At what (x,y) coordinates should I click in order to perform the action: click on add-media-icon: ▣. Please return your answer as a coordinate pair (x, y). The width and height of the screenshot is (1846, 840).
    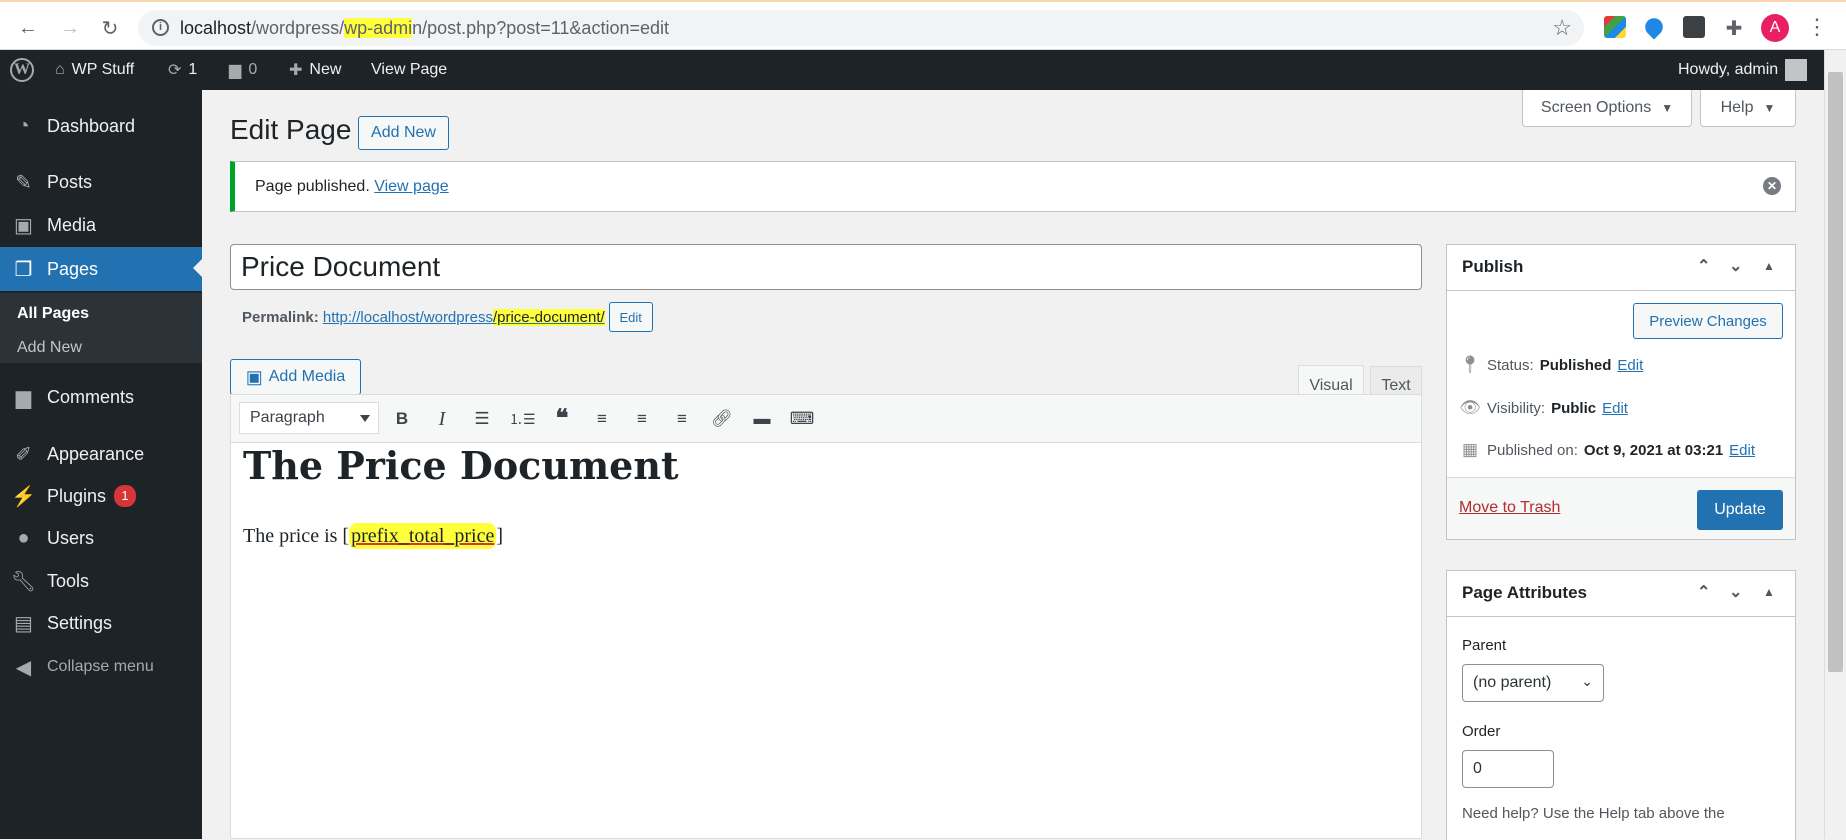
    Looking at the image, I should click on (254, 376).